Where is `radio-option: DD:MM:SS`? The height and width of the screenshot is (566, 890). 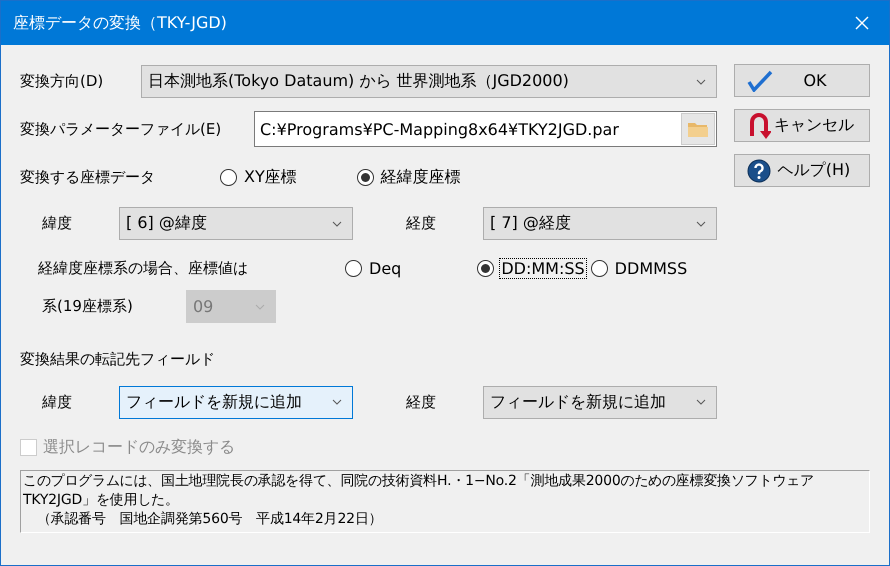
radio-option: DD:MM:SS is located at coordinates (532, 268).